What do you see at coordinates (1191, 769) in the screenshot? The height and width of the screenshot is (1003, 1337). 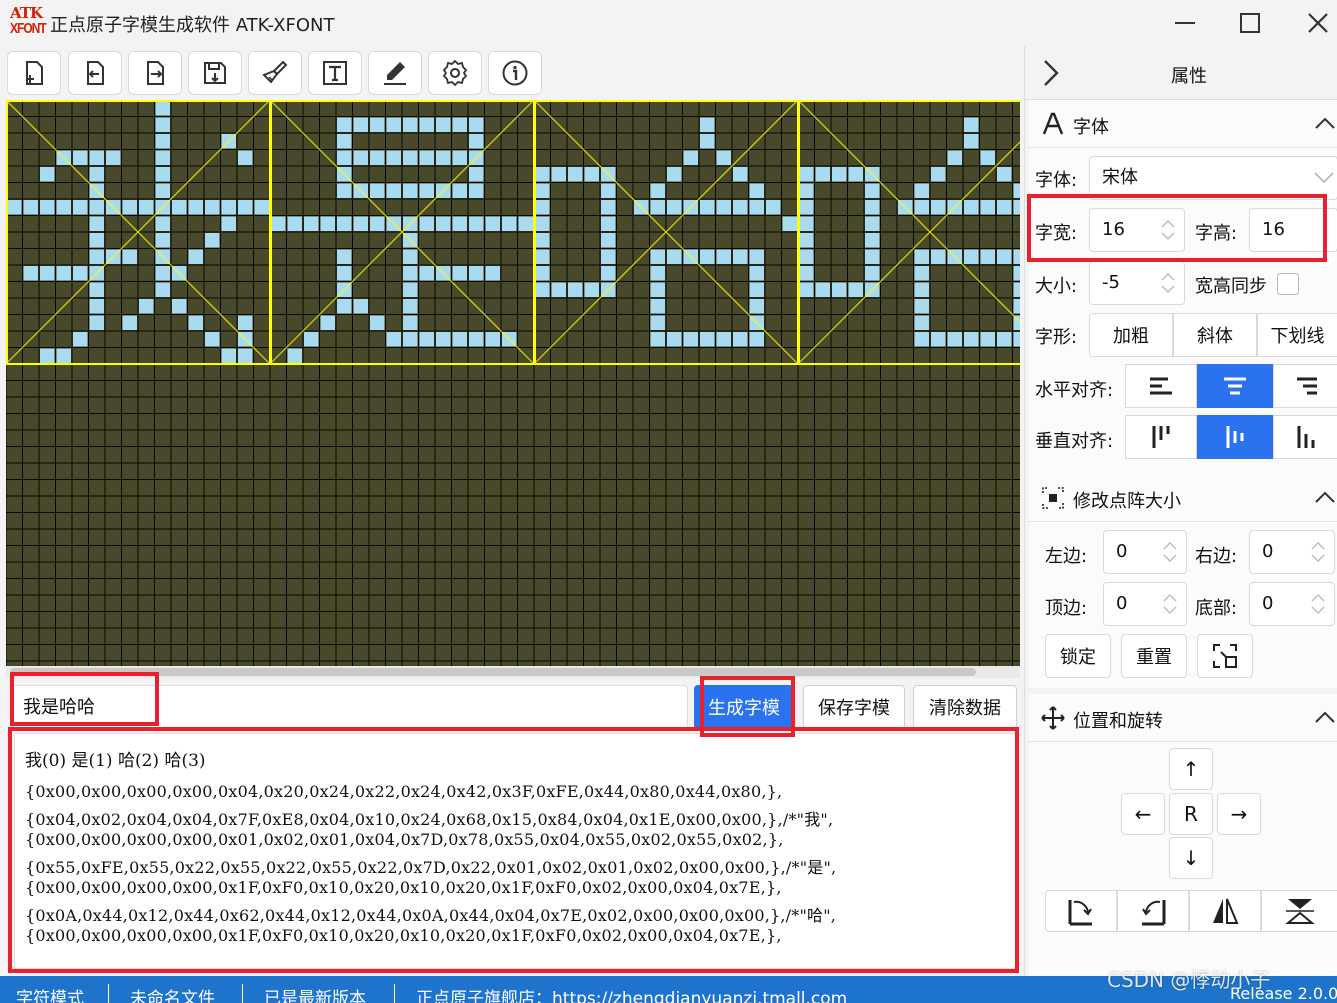 I see `move-up-button: ↑` at bounding box center [1191, 769].